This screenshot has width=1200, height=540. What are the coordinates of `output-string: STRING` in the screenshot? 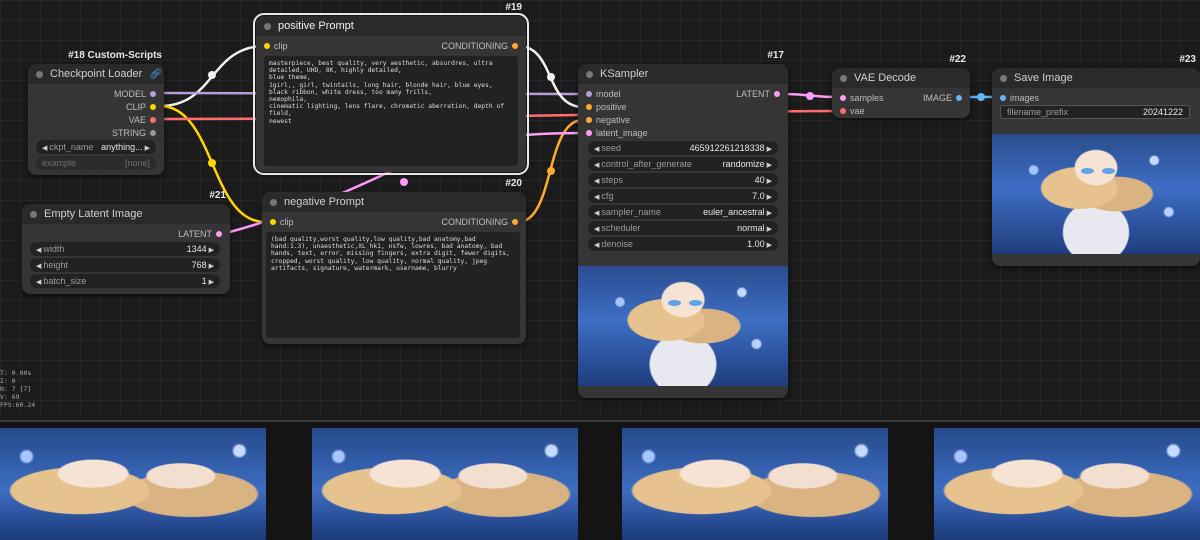 It's located at (136, 133).